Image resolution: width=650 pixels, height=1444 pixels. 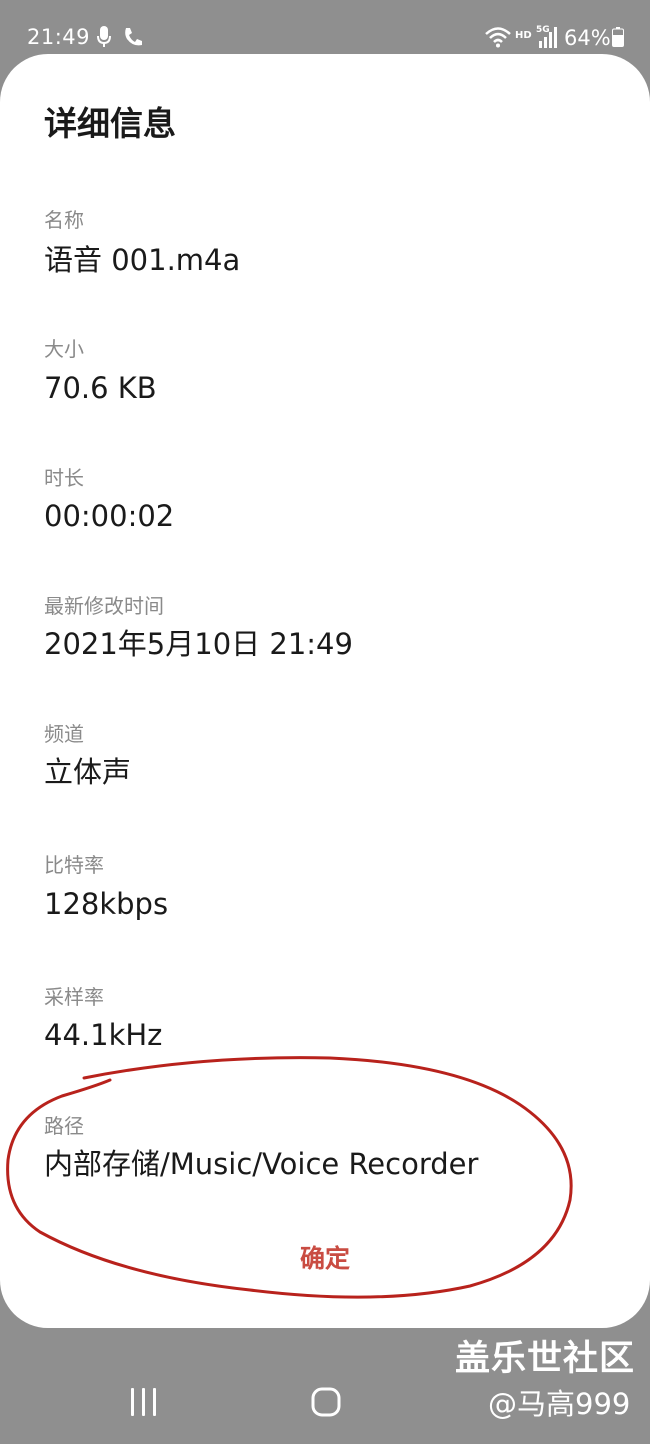 What do you see at coordinates (559, 1404) in the screenshot?
I see `watermark-user: @马高999` at bounding box center [559, 1404].